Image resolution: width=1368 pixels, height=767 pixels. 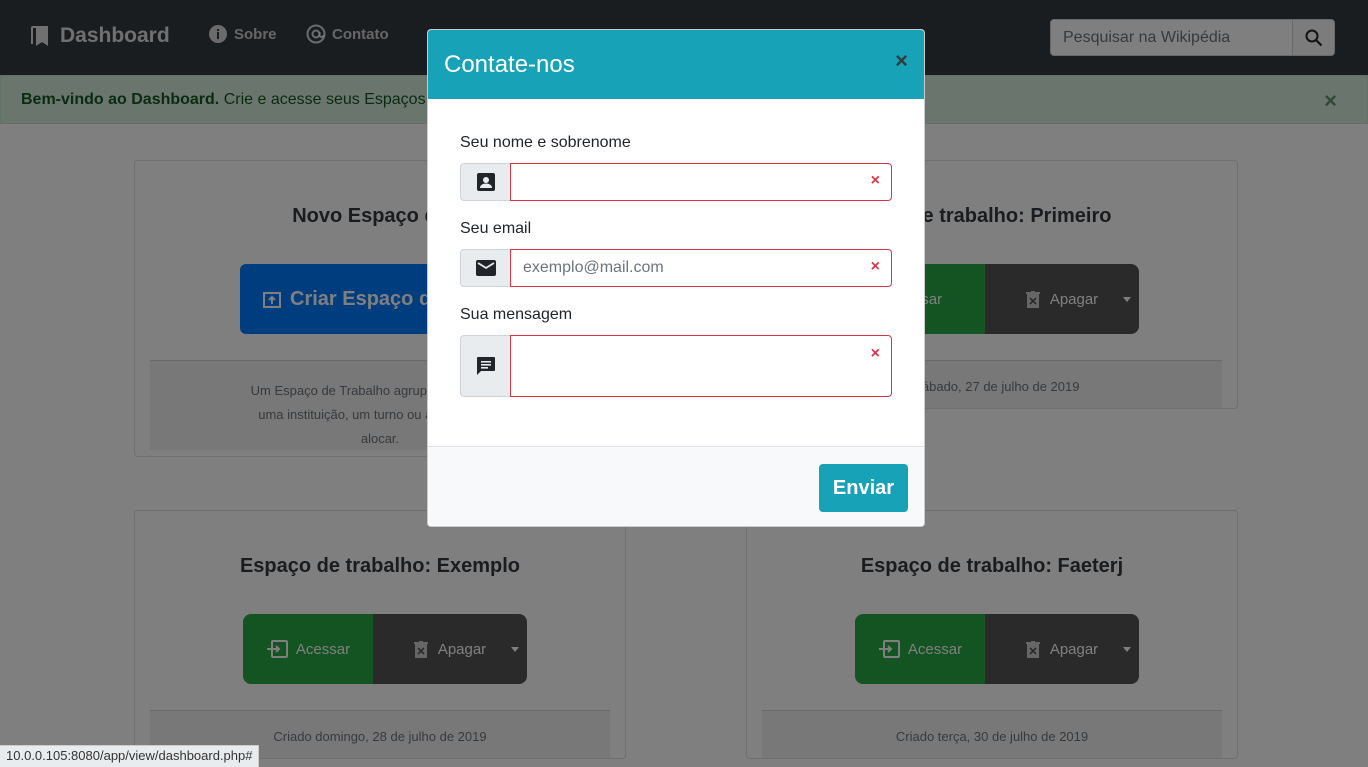 I want to click on name-label: Seu nome e sobrenome, so click(x=545, y=142).